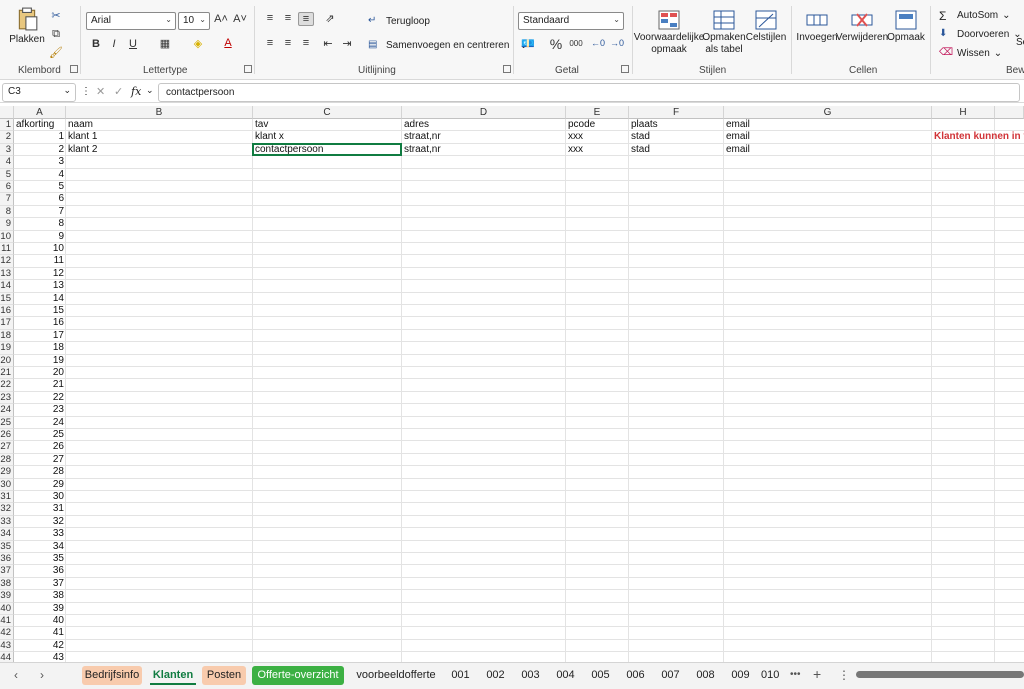 The width and height of the screenshot is (1024, 689). I want to click on font-color-icon: A, so click(228, 43).